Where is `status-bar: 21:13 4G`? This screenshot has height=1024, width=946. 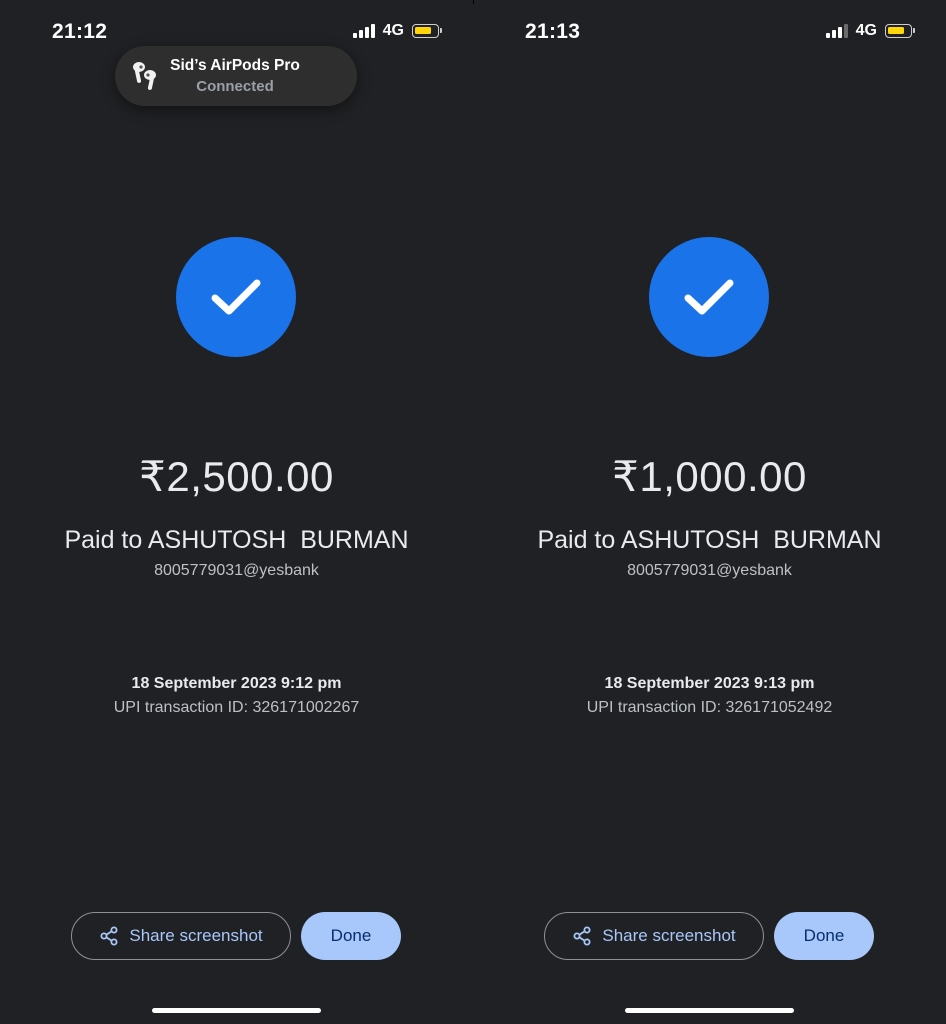
status-bar: 21:13 4G is located at coordinates (709, 32).